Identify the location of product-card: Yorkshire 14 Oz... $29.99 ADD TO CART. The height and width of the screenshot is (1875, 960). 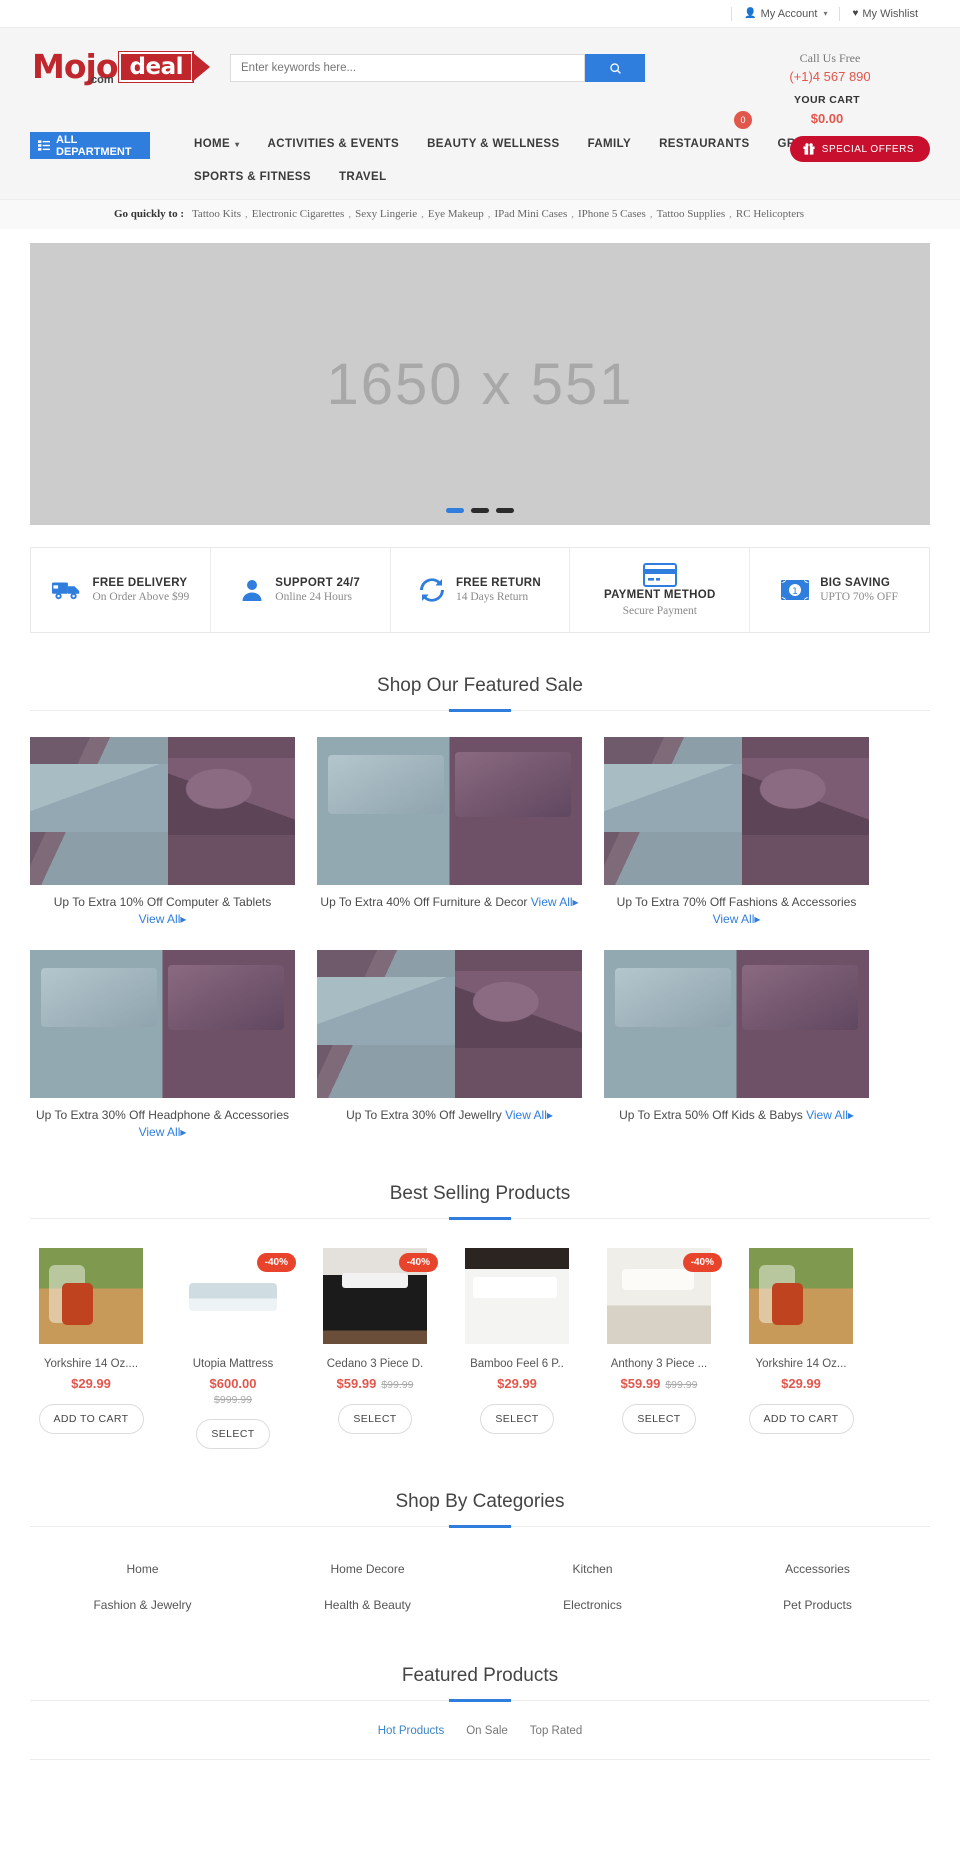
(801, 1340).